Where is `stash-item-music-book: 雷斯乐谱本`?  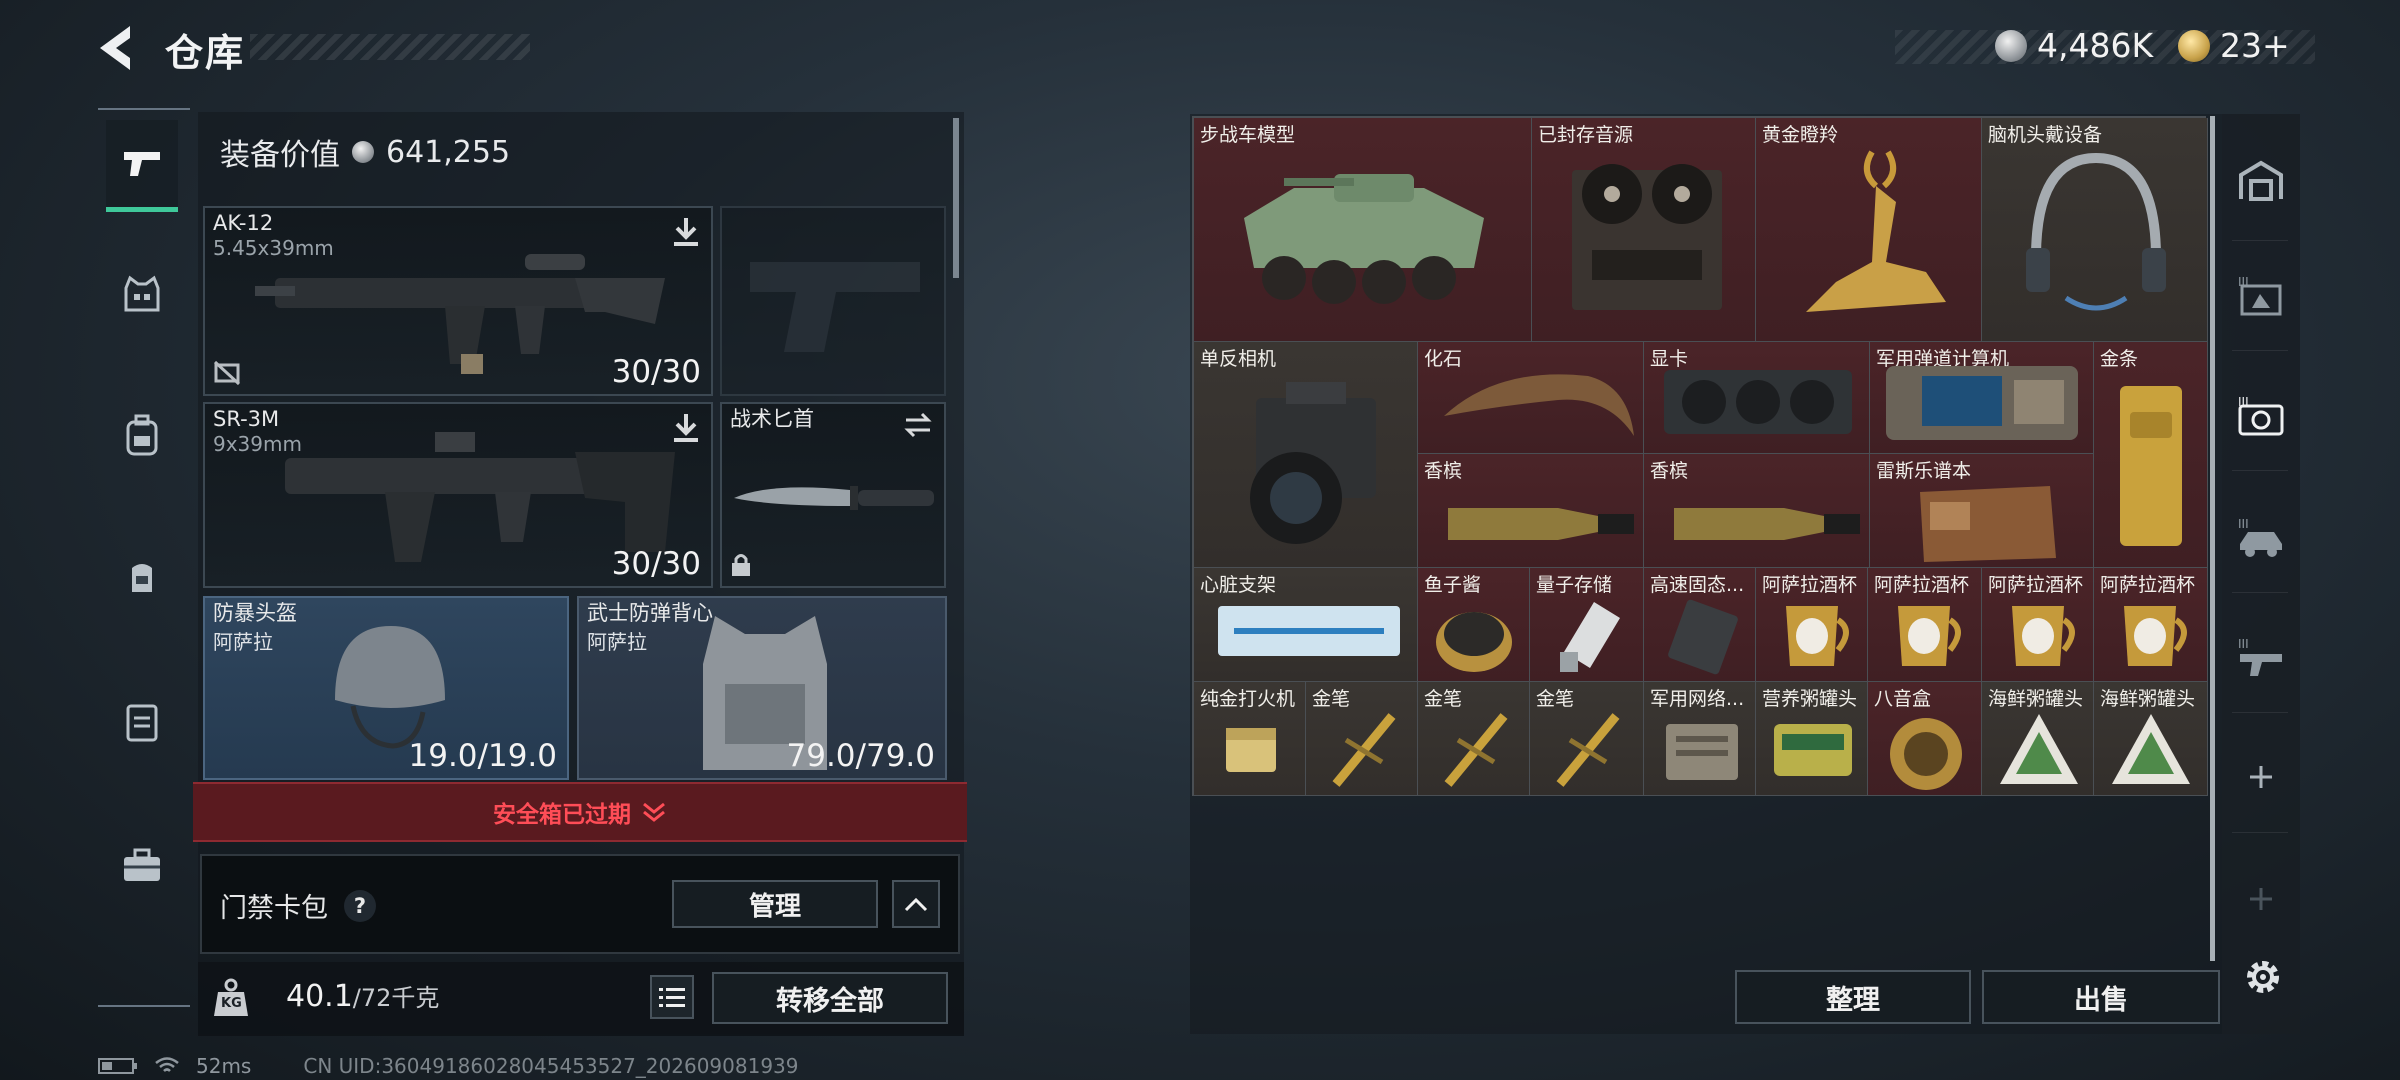
stash-item-music-book: 雷斯乐谱本 is located at coordinates (1982, 511).